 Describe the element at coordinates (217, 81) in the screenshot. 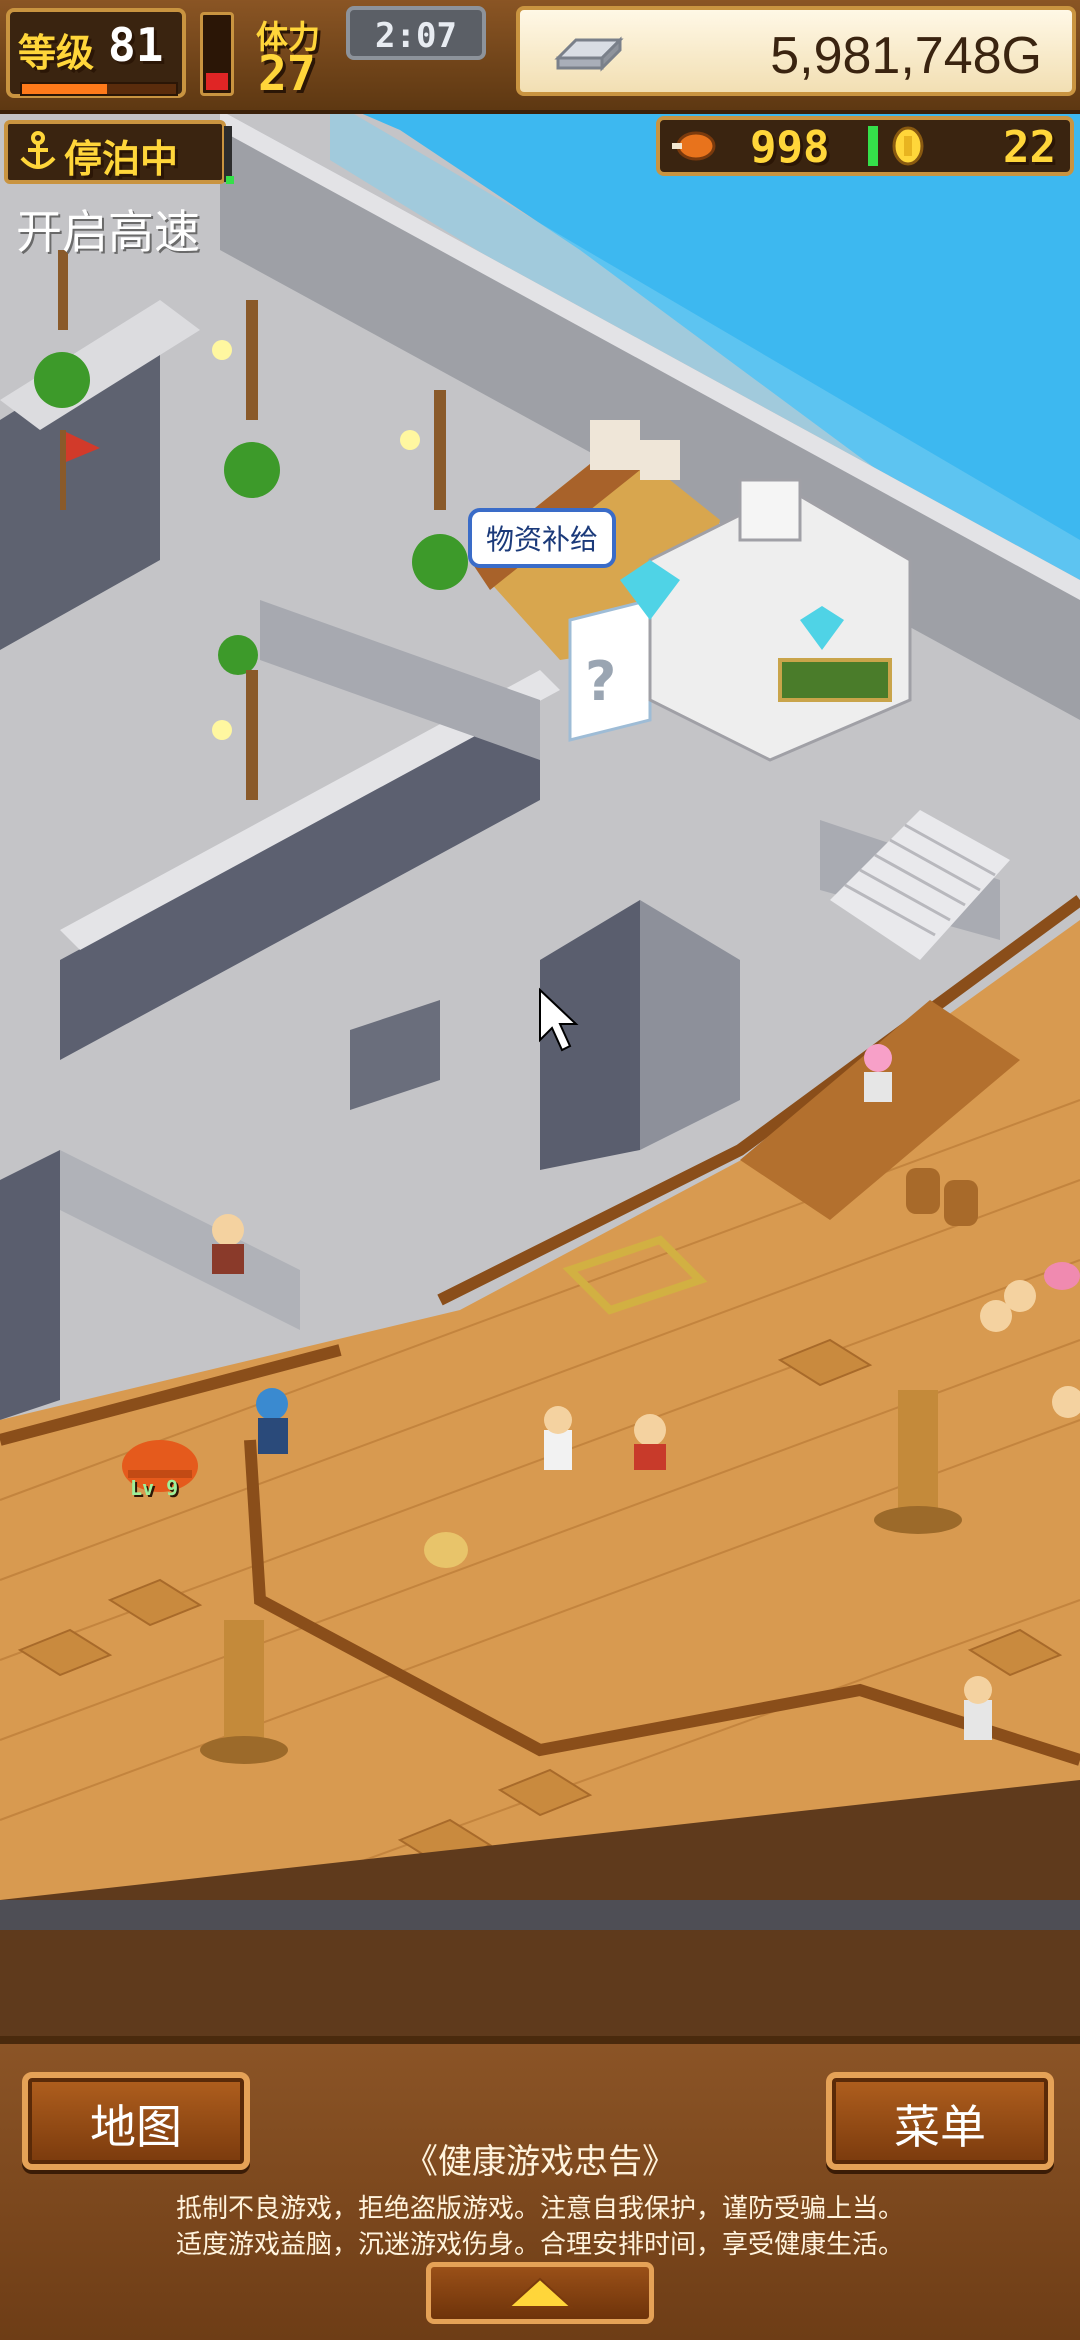

I see `stamina-gauge-fill` at that location.